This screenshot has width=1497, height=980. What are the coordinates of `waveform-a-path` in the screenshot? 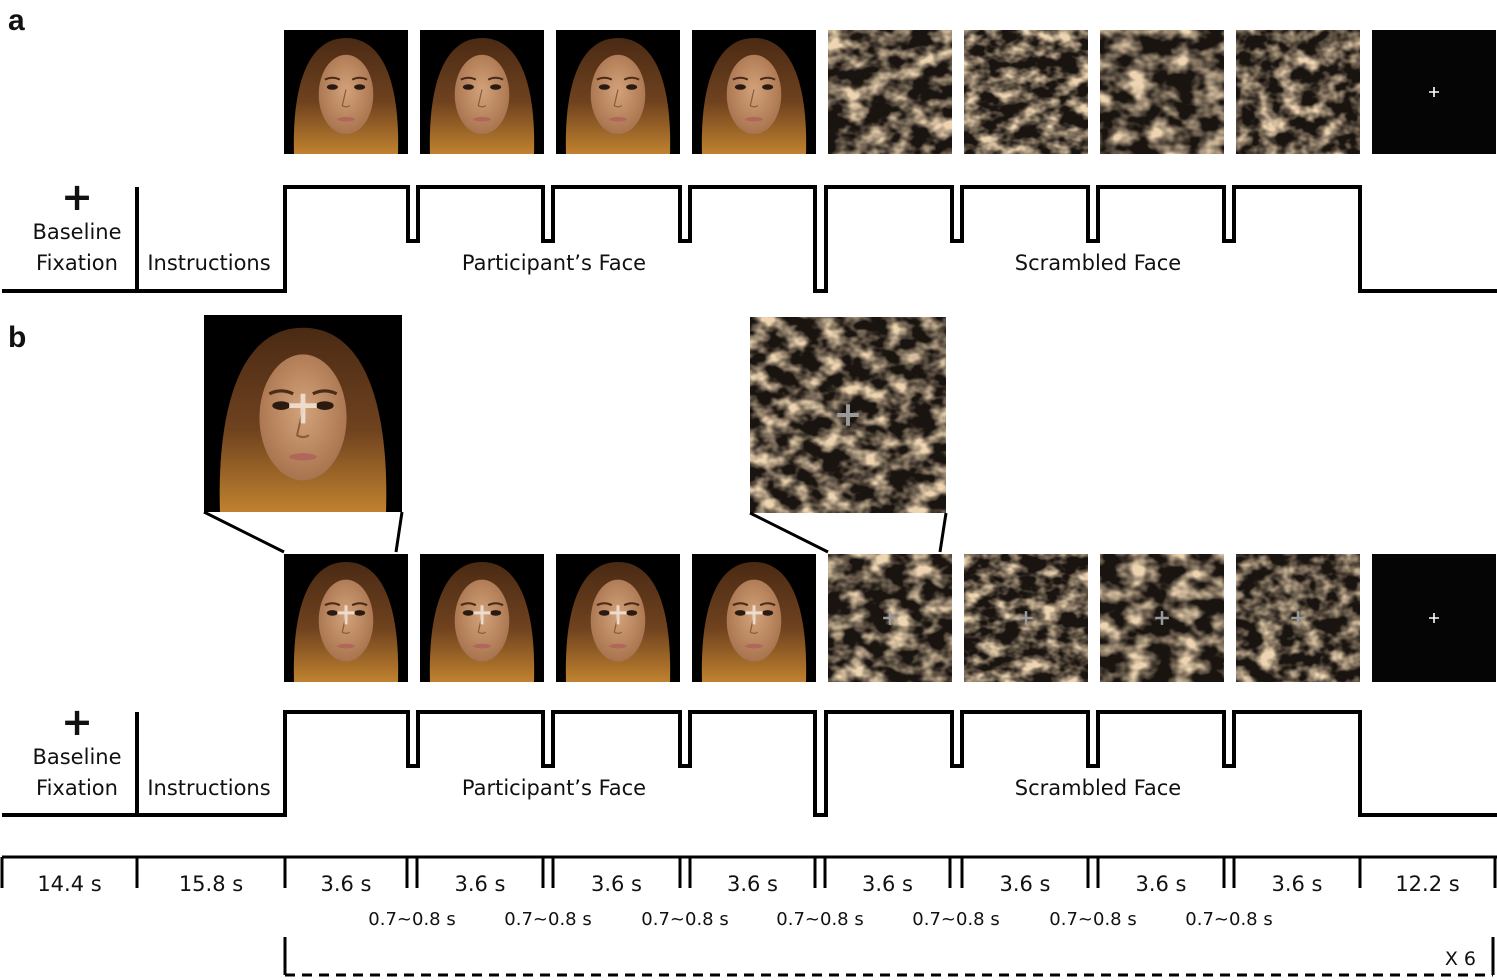 It's located at (749, 239).